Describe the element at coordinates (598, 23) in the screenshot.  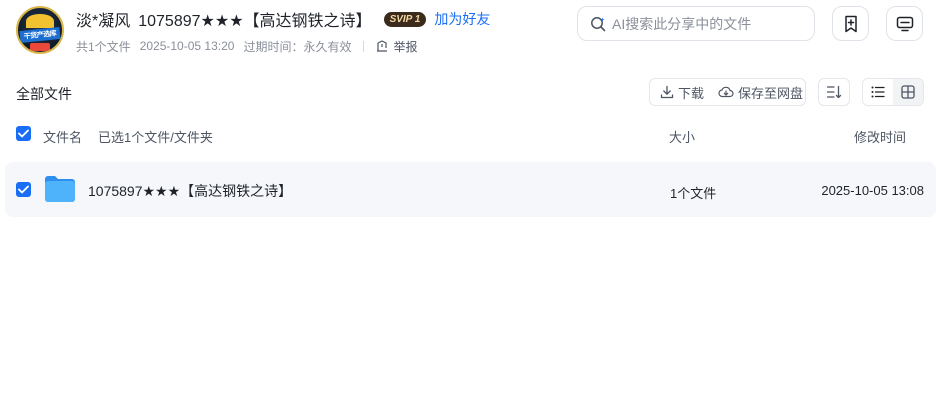
I see `ai-search-icon` at that location.